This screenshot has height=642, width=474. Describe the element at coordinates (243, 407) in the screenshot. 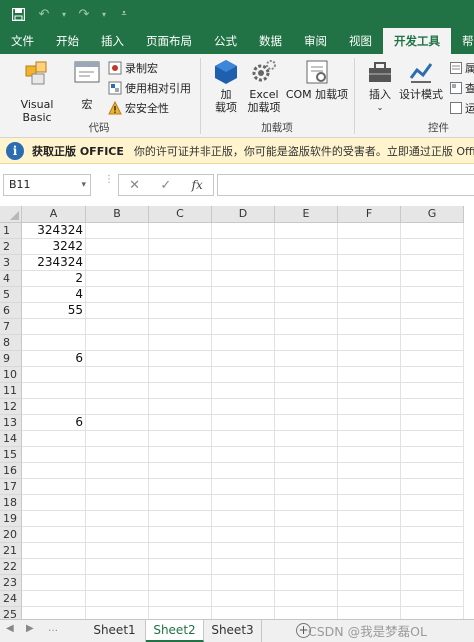

I see `cell-d12` at that location.